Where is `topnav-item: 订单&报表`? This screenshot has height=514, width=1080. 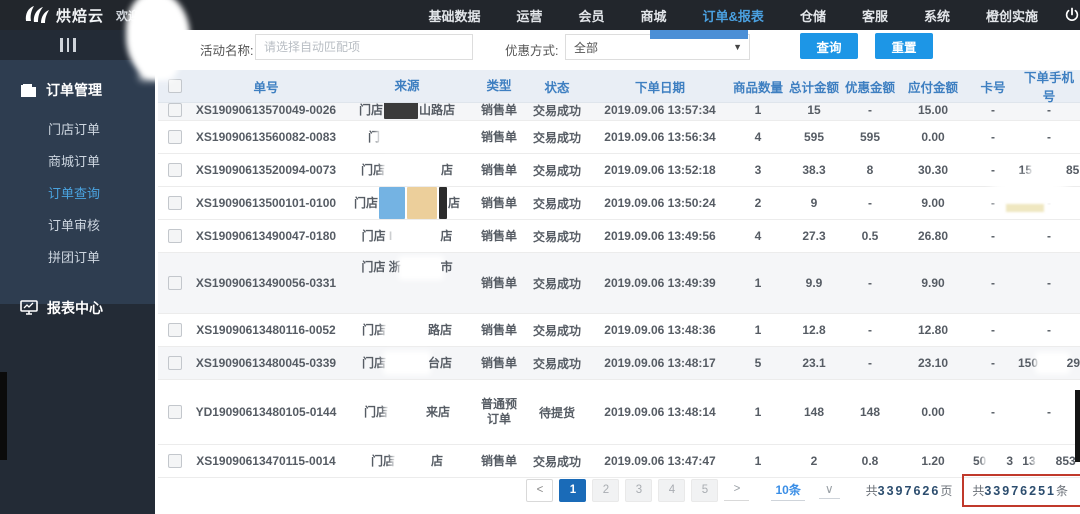 topnav-item: 订单&报表 is located at coordinates (733, 15).